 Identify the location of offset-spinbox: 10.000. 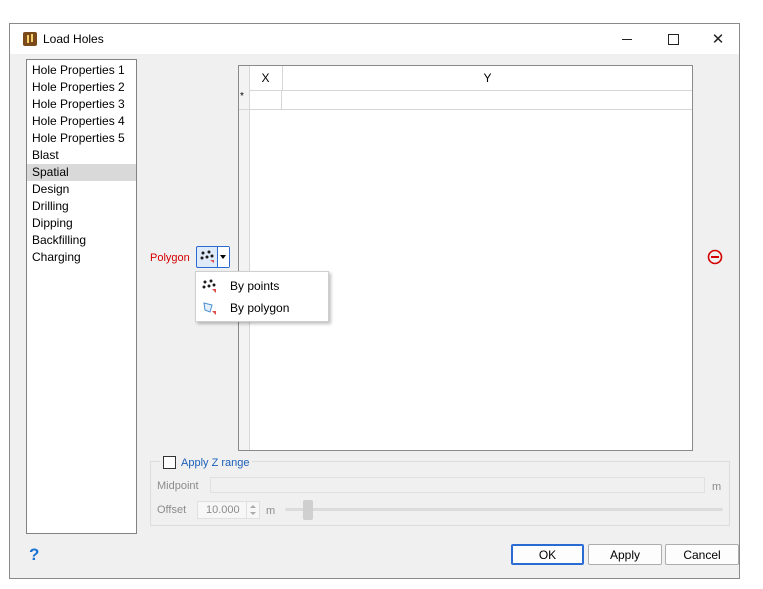
(228, 510).